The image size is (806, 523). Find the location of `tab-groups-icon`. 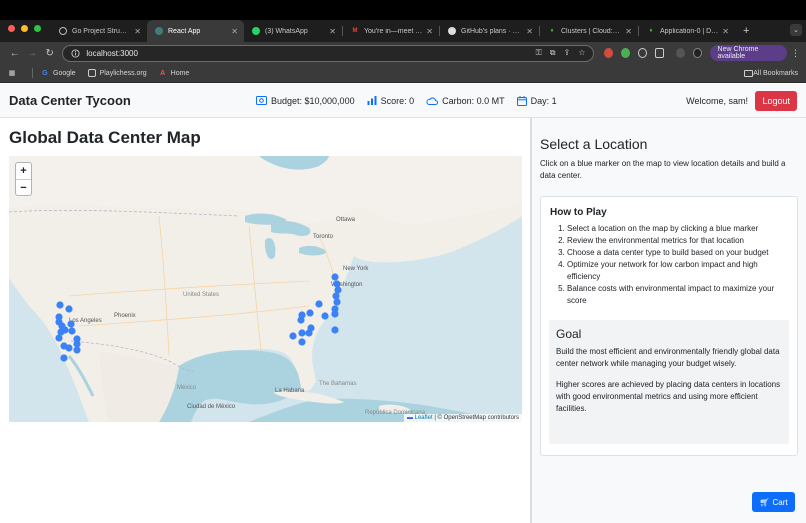

tab-groups-icon is located at coordinates (680, 53).